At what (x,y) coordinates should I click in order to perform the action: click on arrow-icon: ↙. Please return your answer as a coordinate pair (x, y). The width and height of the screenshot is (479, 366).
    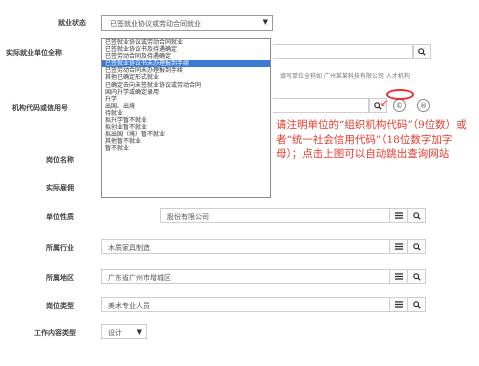
    Looking at the image, I should click on (384, 103).